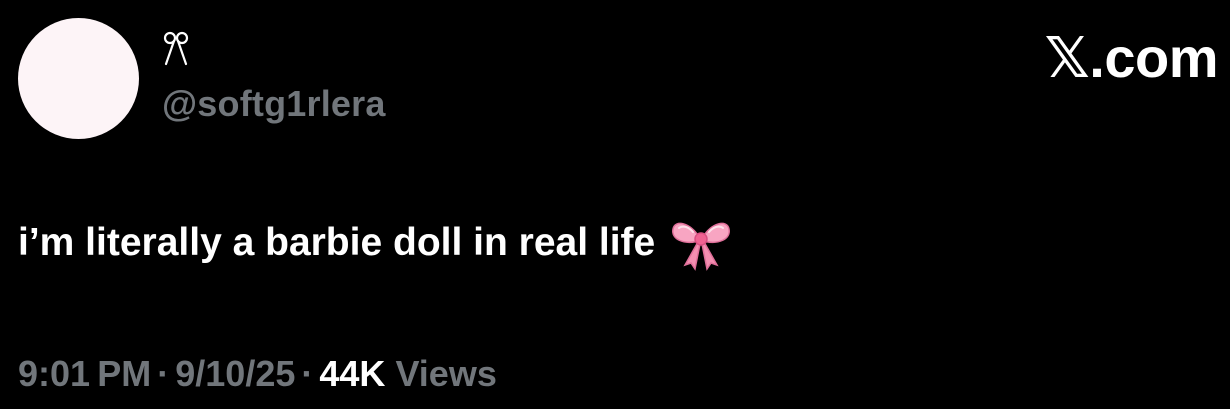 The height and width of the screenshot is (409, 1230). Describe the element at coordinates (1131, 57) in the screenshot. I see `x-com-logo: 𝕏.com` at that location.